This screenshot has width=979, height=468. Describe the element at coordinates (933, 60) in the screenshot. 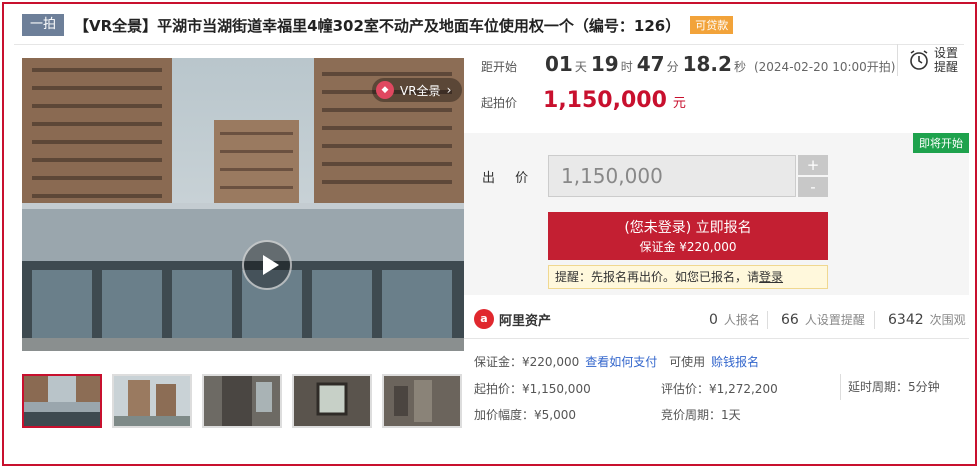

I see `set-reminder-button: 设置 提醒` at that location.